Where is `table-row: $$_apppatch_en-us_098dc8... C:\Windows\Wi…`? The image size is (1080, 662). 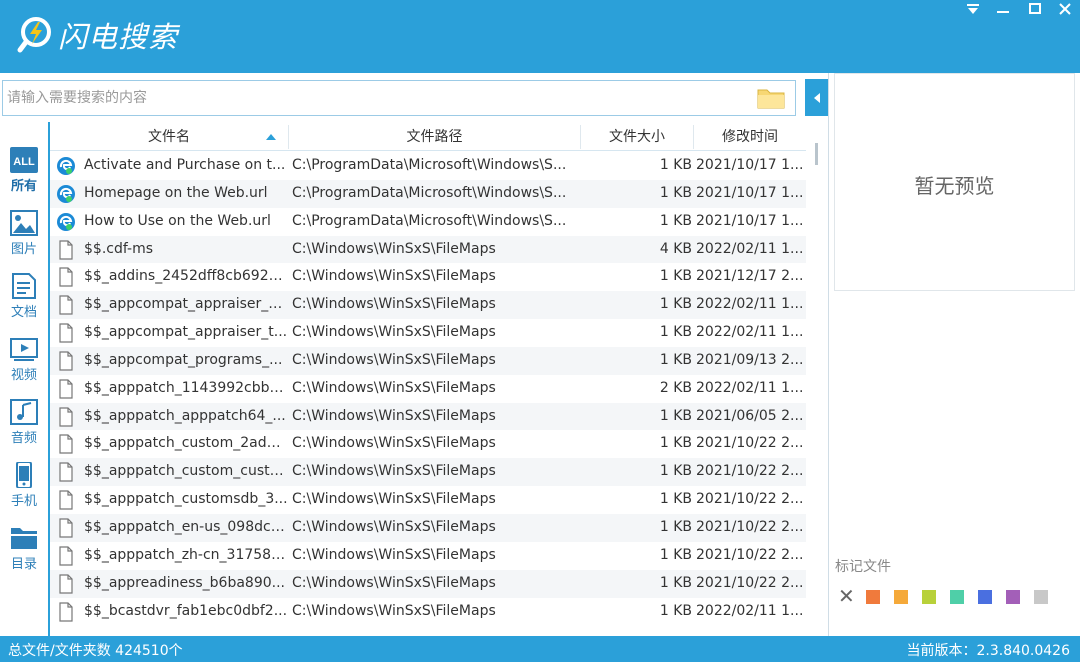
table-row: $$_apppatch_en-us_098dc8... C:\Windows\Wi… is located at coordinates (428, 527).